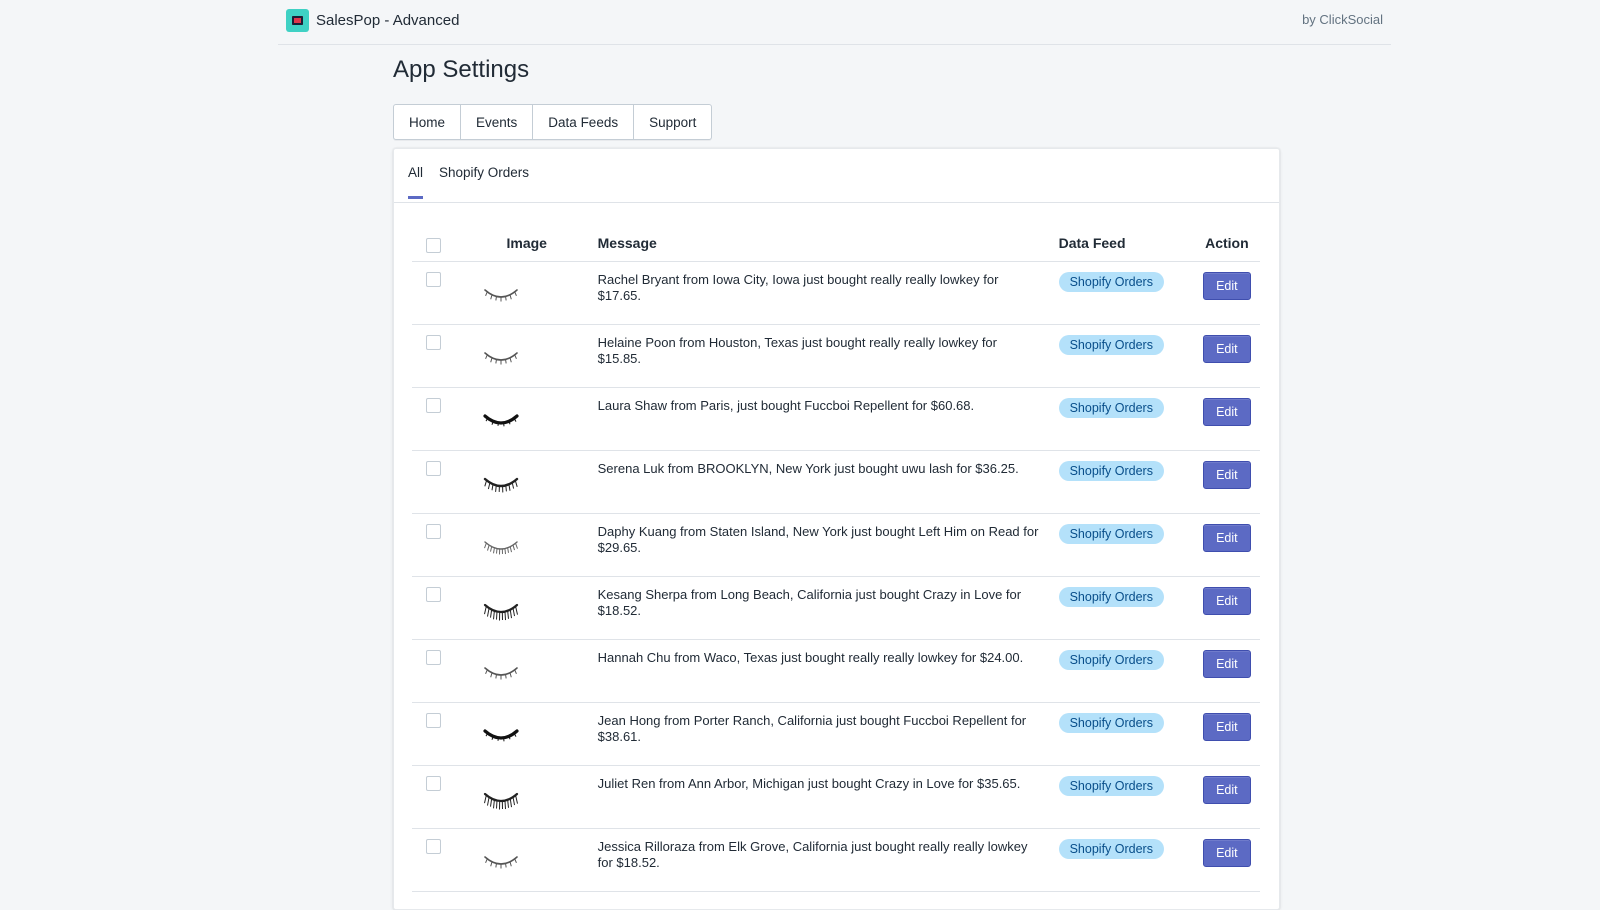 The height and width of the screenshot is (910, 1600). Describe the element at coordinates (834, 22) in the screenshot. I see `top-bar: SalesPop - Advanced by ClickSocial` at that location.